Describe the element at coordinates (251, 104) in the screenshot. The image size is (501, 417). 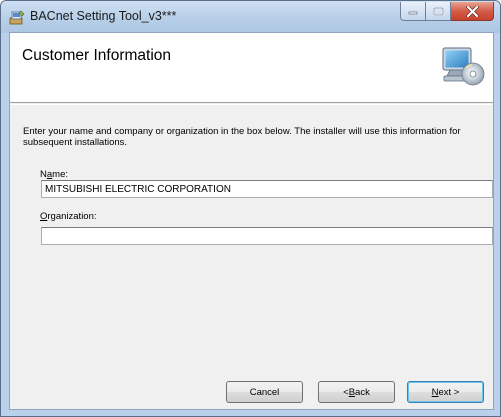
I see `banner-divider` at that location.